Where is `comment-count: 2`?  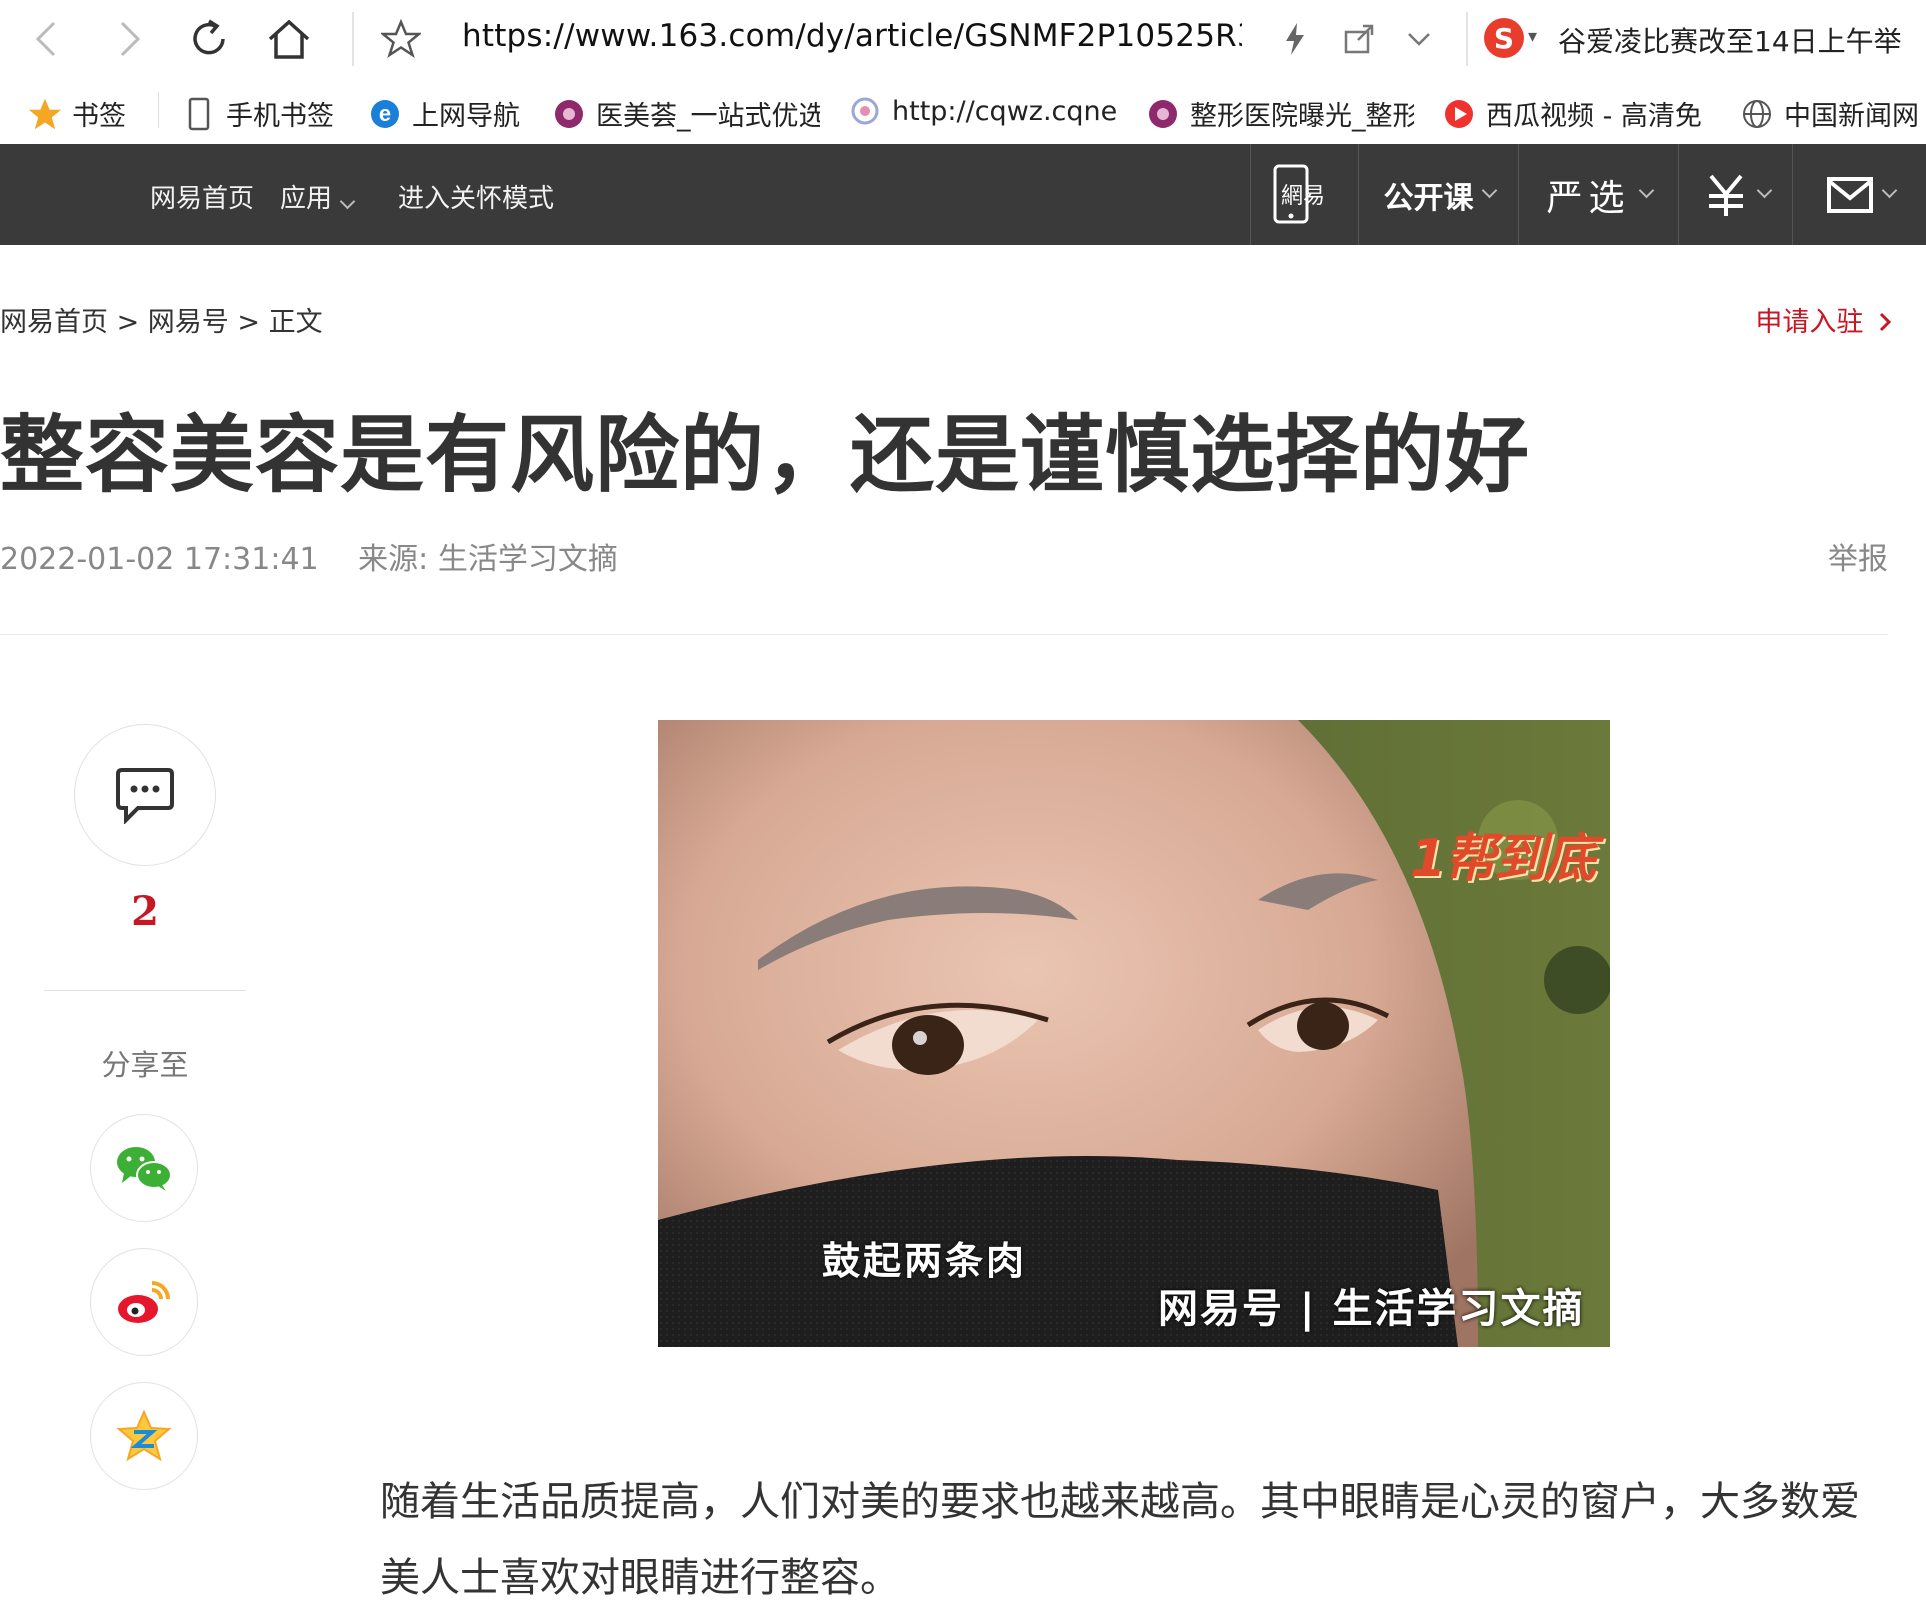
comment-count: 2 is located at coordinates (145, 911).